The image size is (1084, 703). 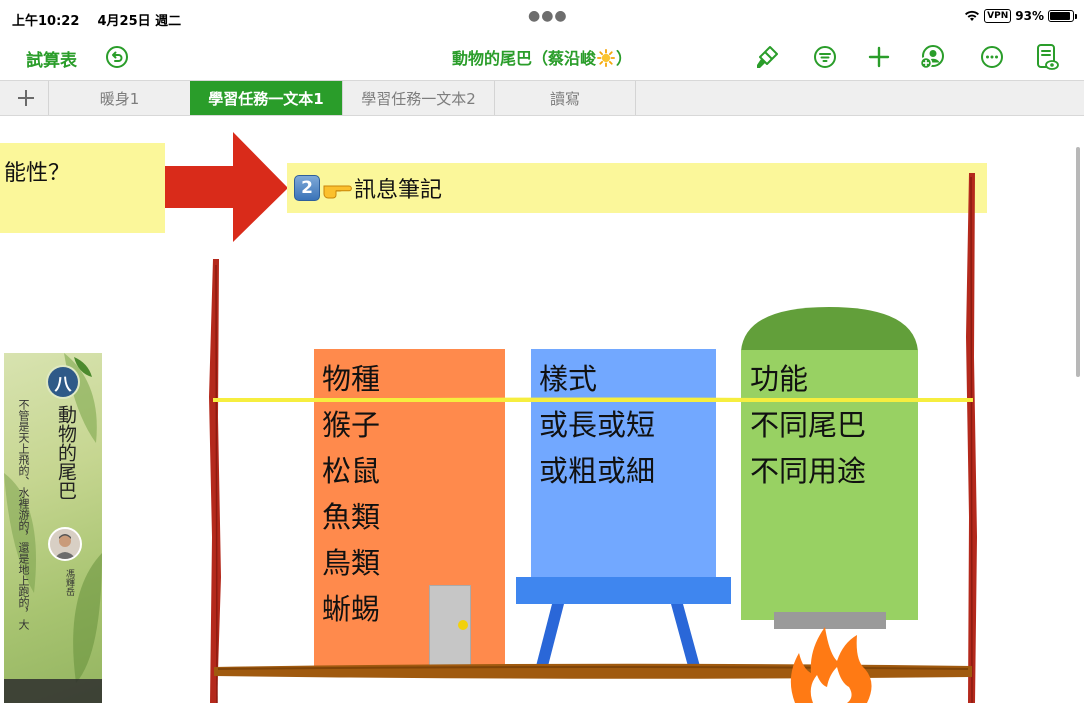 I want to click on document-title-suffix: ）, so click(x=624, y=58).